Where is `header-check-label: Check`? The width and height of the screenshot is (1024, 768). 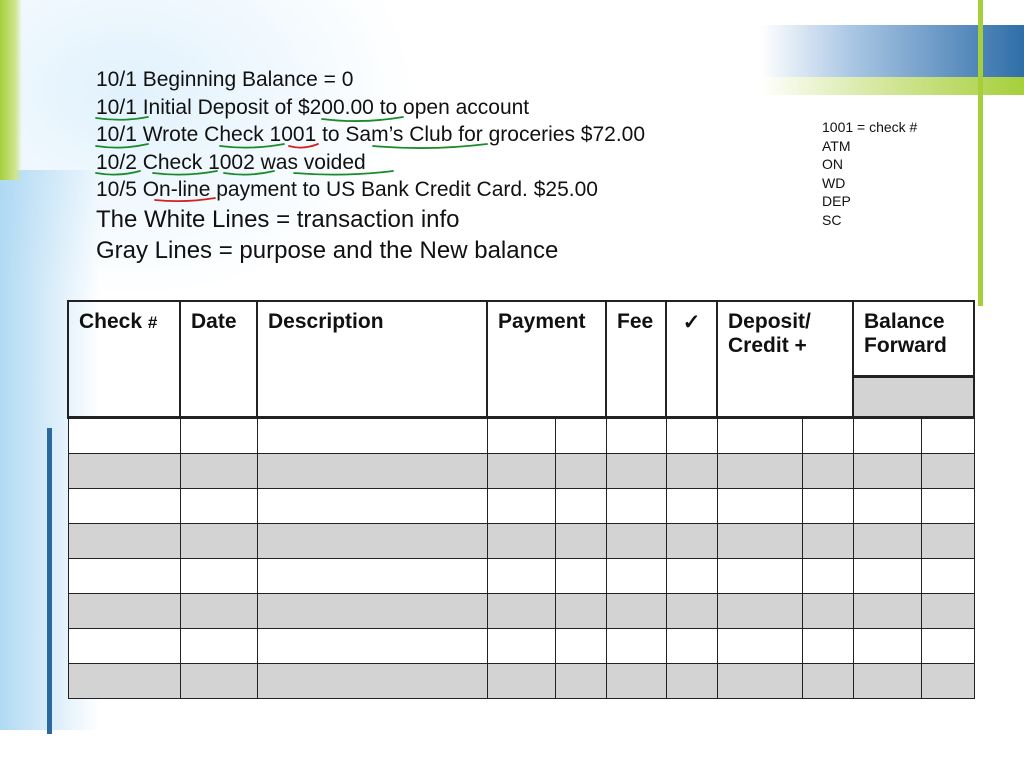 header-check-label: Check is located at coordinates (111, 321).